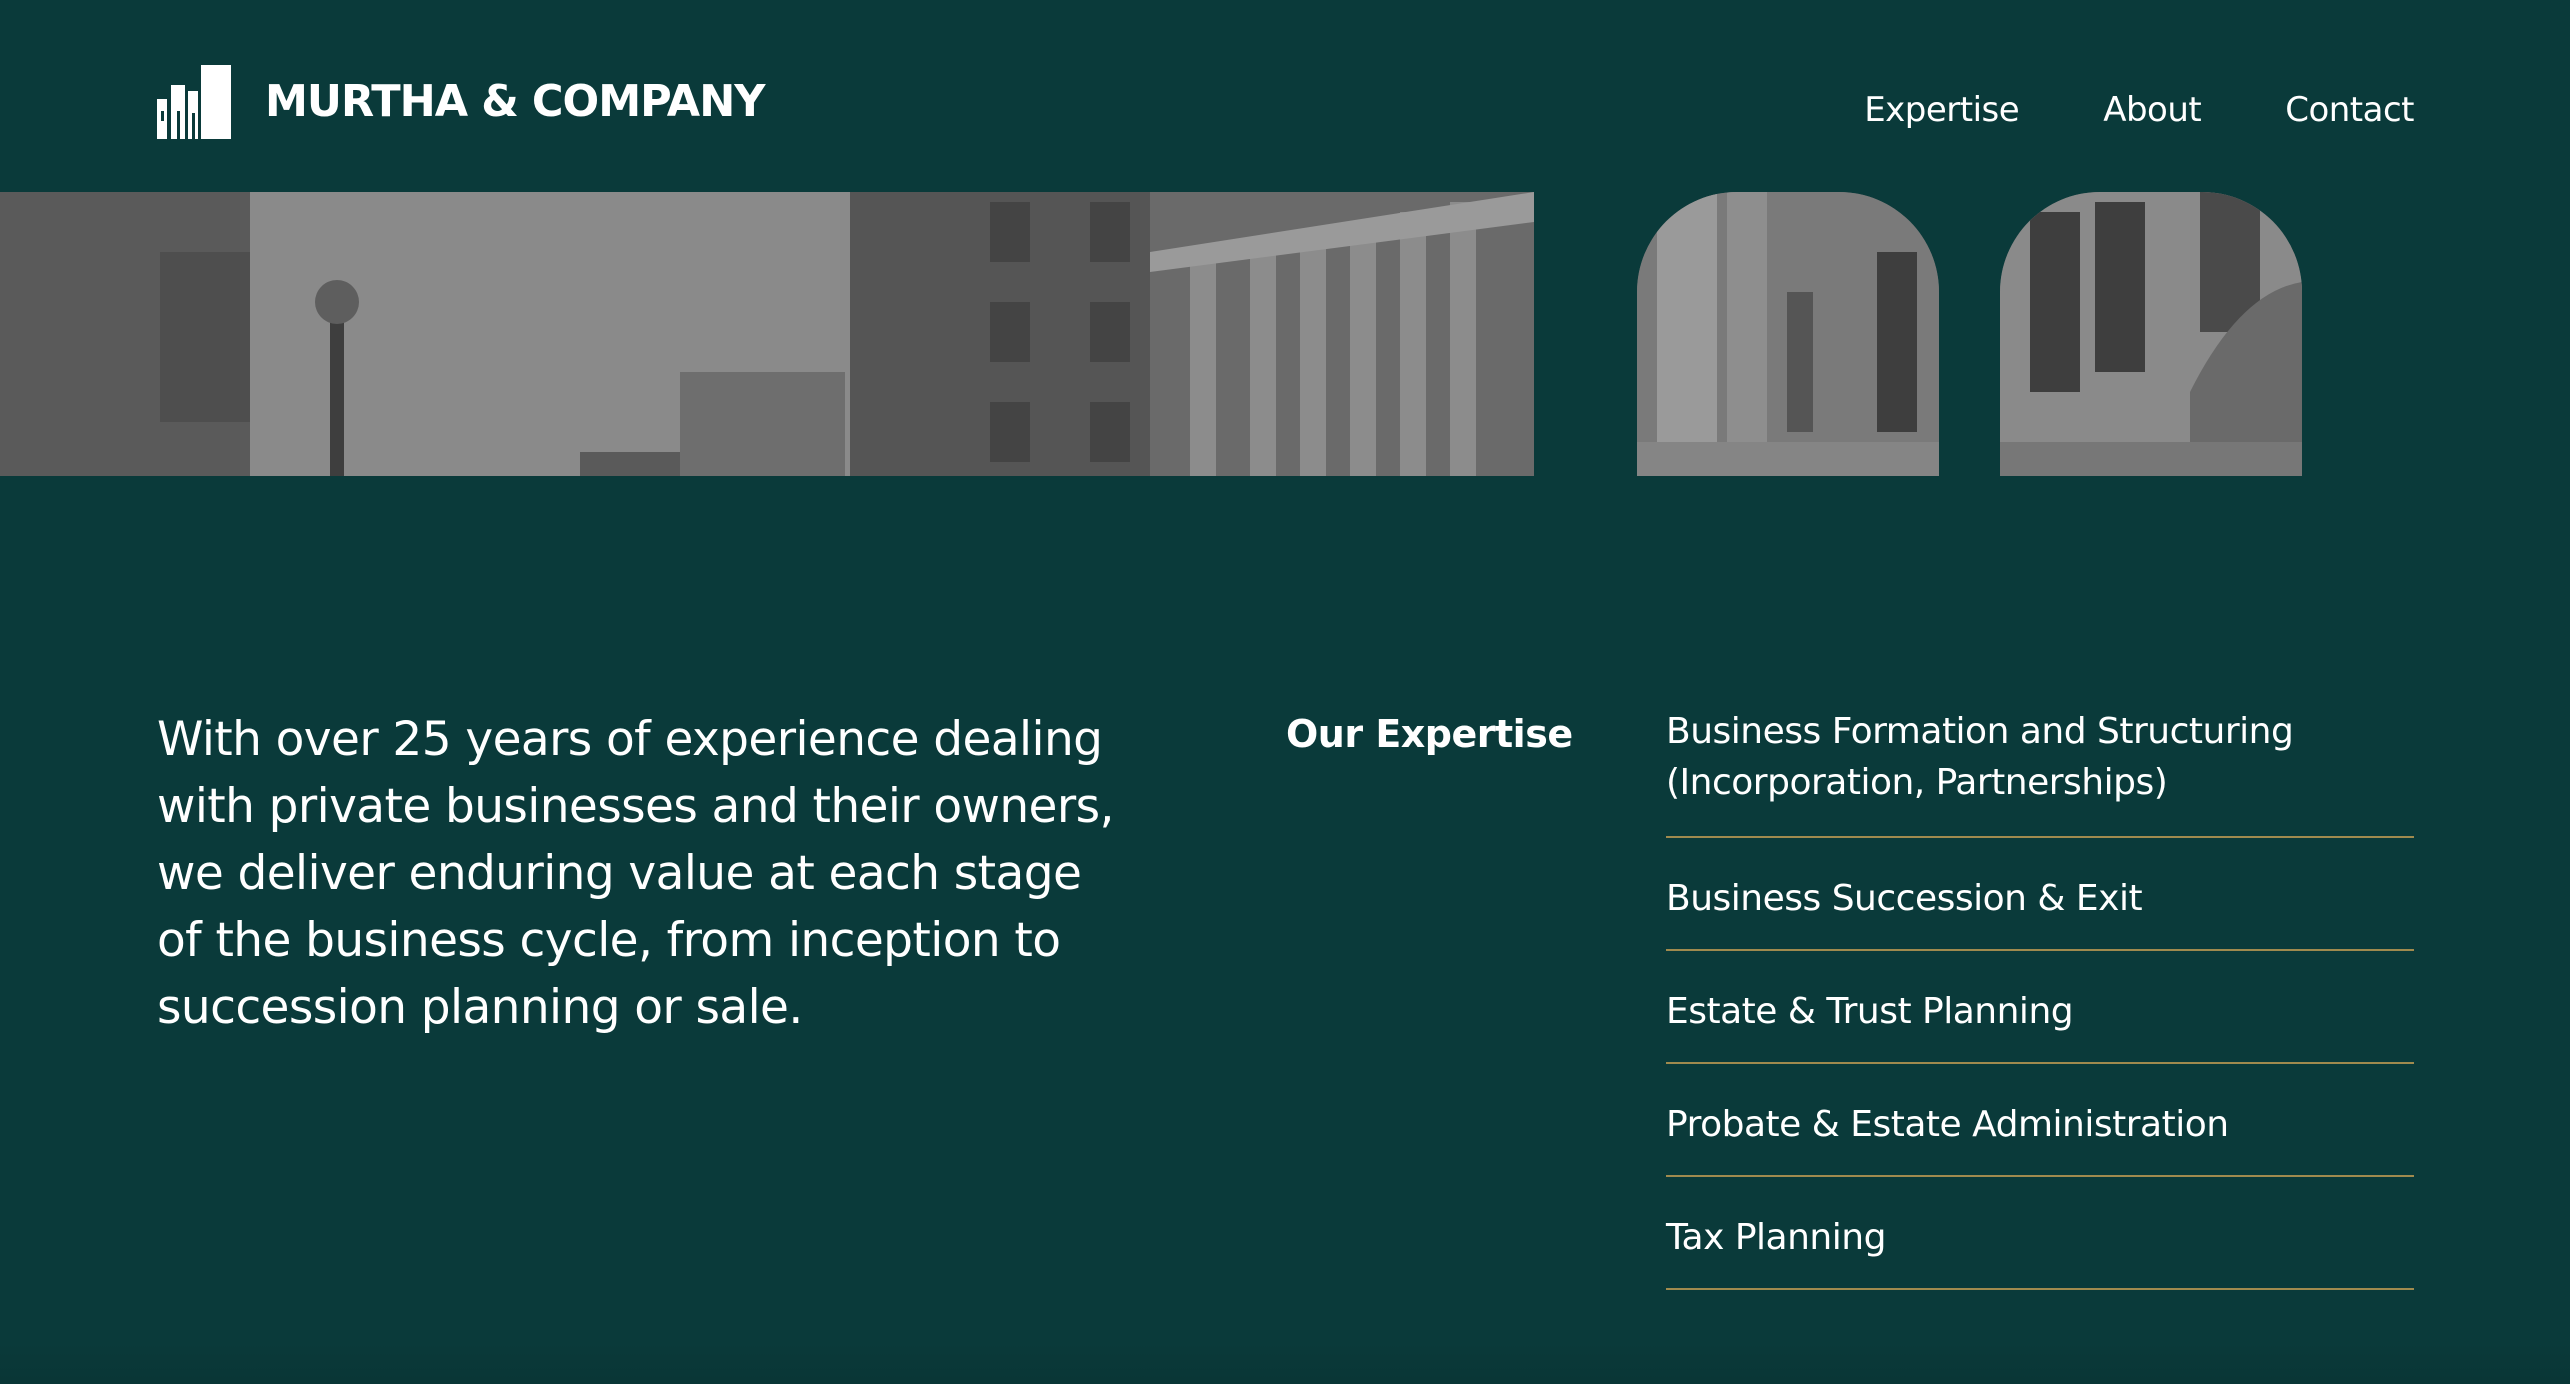  What do you see at coordinates (767, 334) in the screenshot?
I see `hero-street-photo` at bounding box center [767, 334].